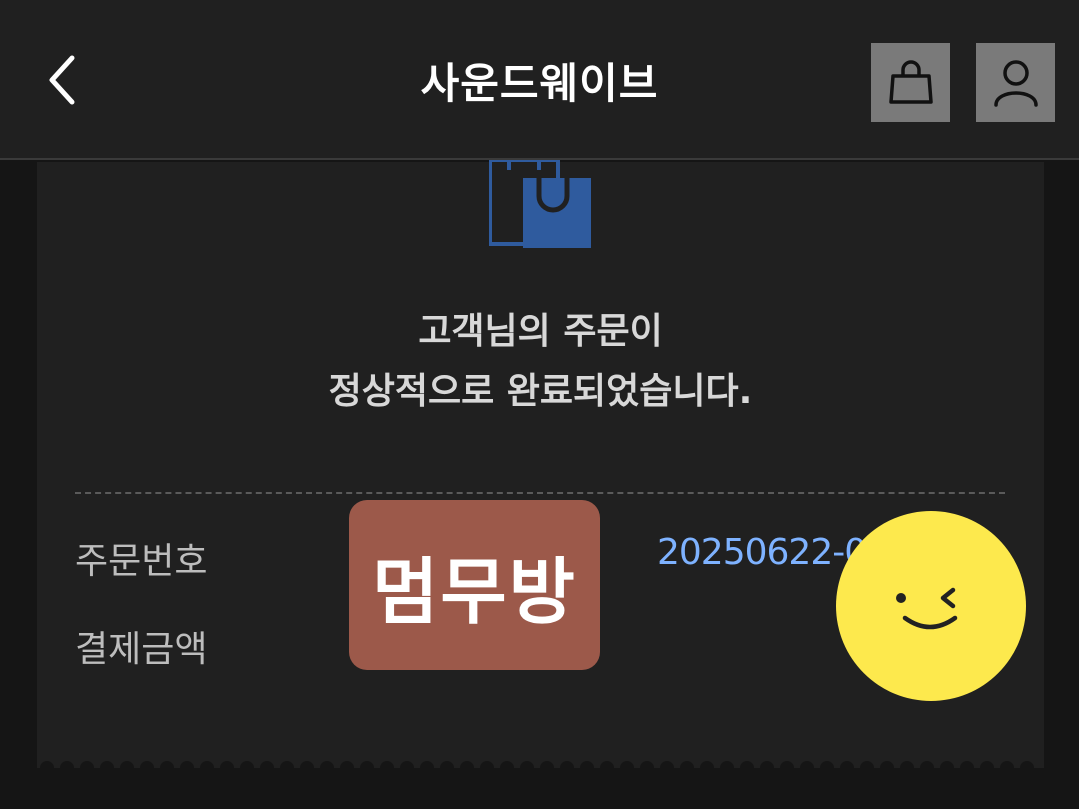  I want to click on redaction-sticker: 멈무방, so click(474, 585).